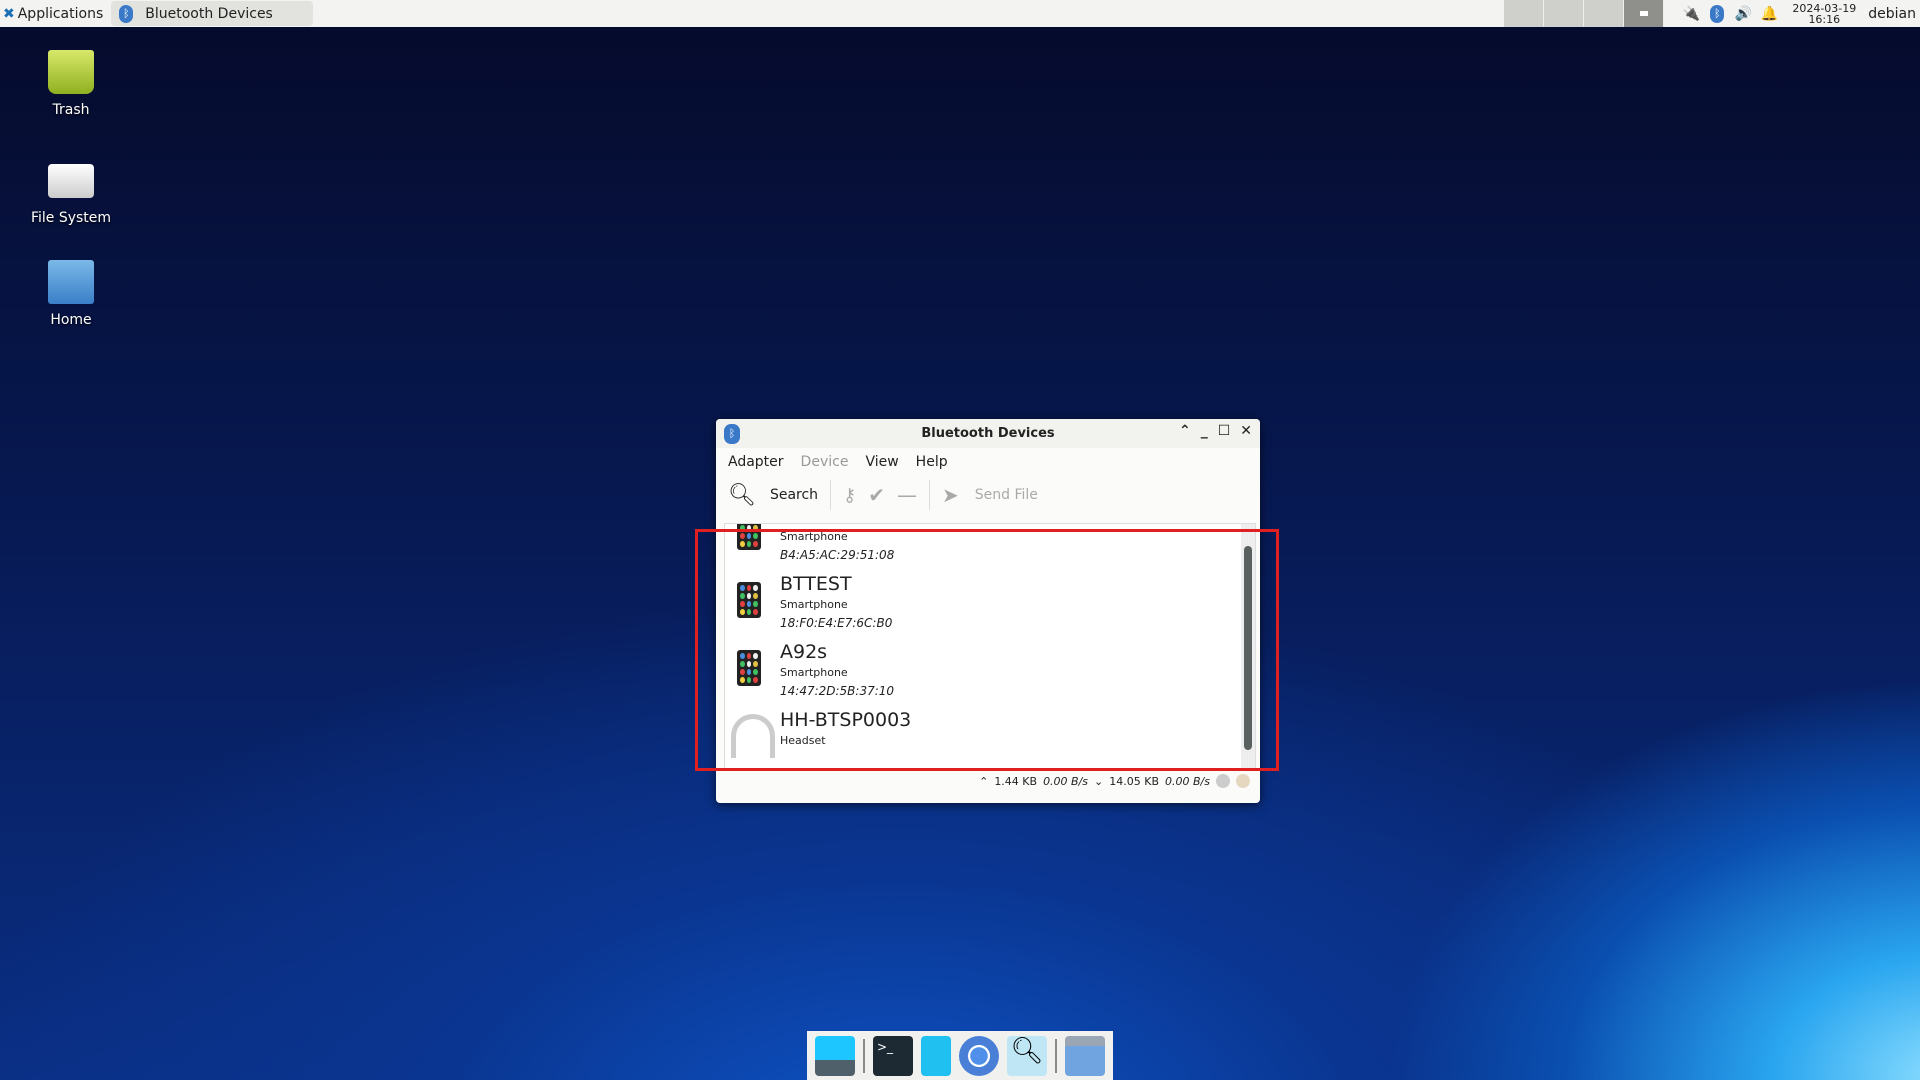  Describe the element at coordinates (209, 13) in the screenshot. I see `task-label: Bluetooth Devices` at that location.